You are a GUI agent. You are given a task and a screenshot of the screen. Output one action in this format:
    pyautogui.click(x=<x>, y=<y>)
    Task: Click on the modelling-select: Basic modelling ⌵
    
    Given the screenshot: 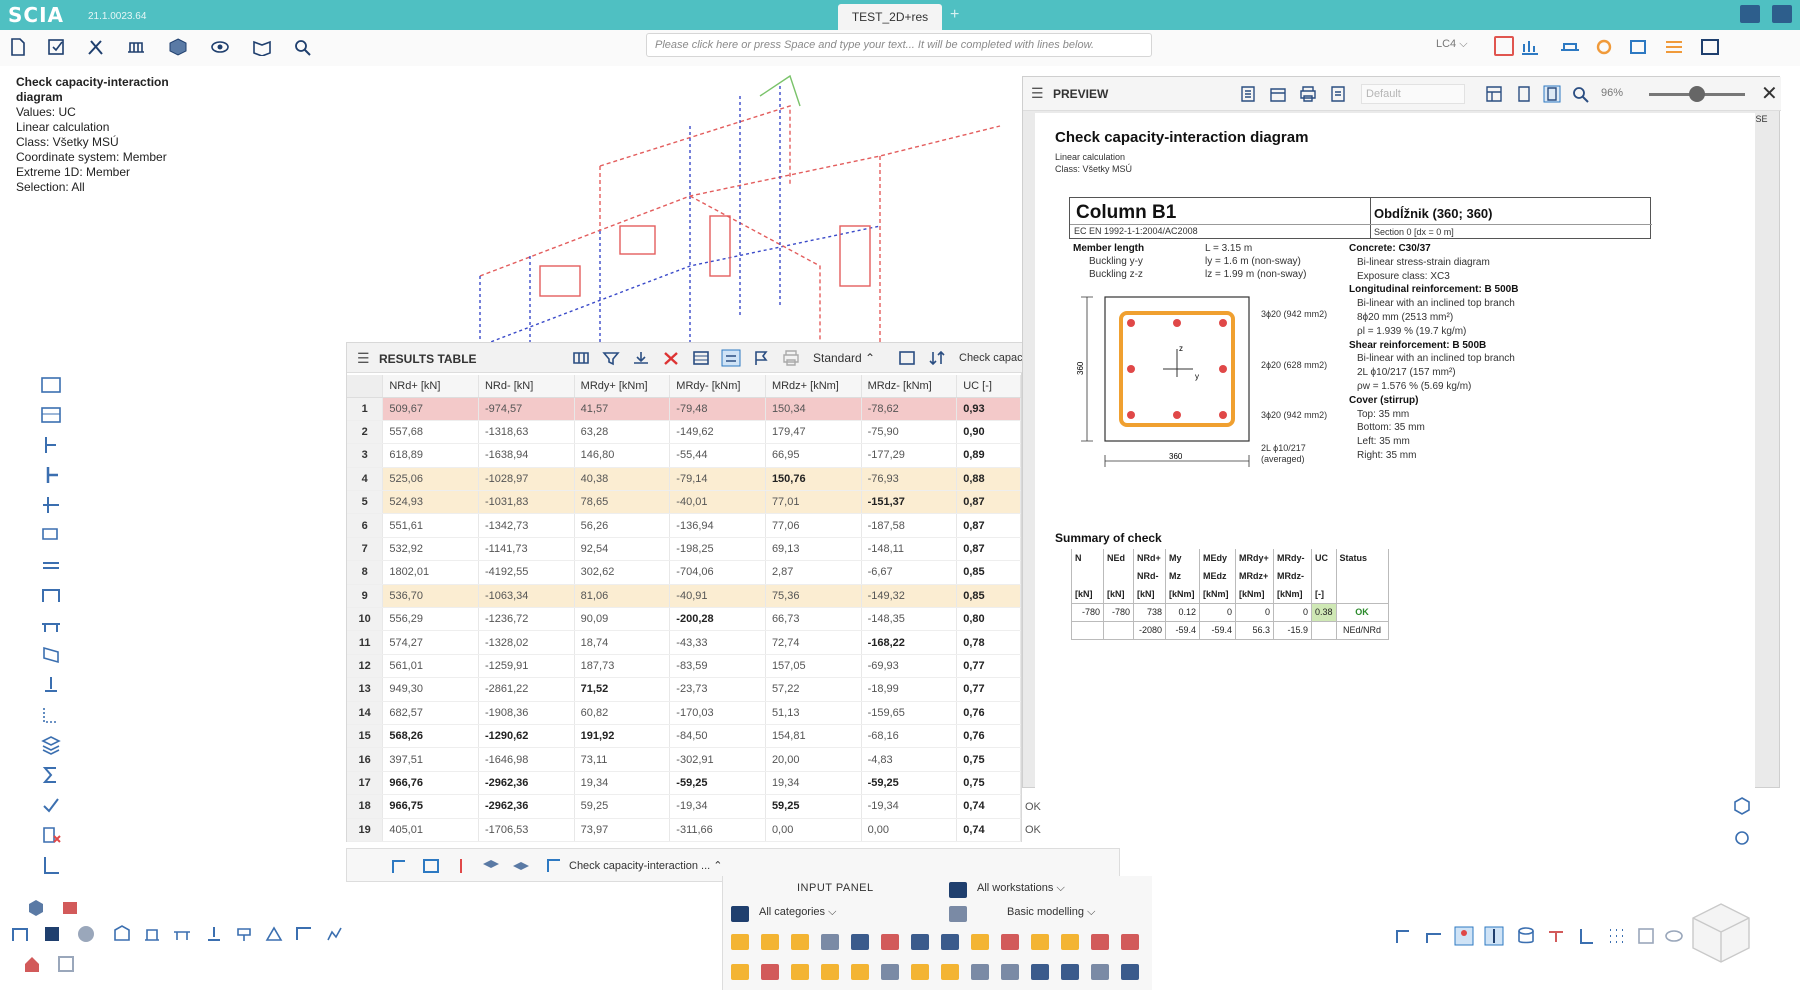 What is the action you would take?
    pyautogui.click(x=1051, y=912)
    